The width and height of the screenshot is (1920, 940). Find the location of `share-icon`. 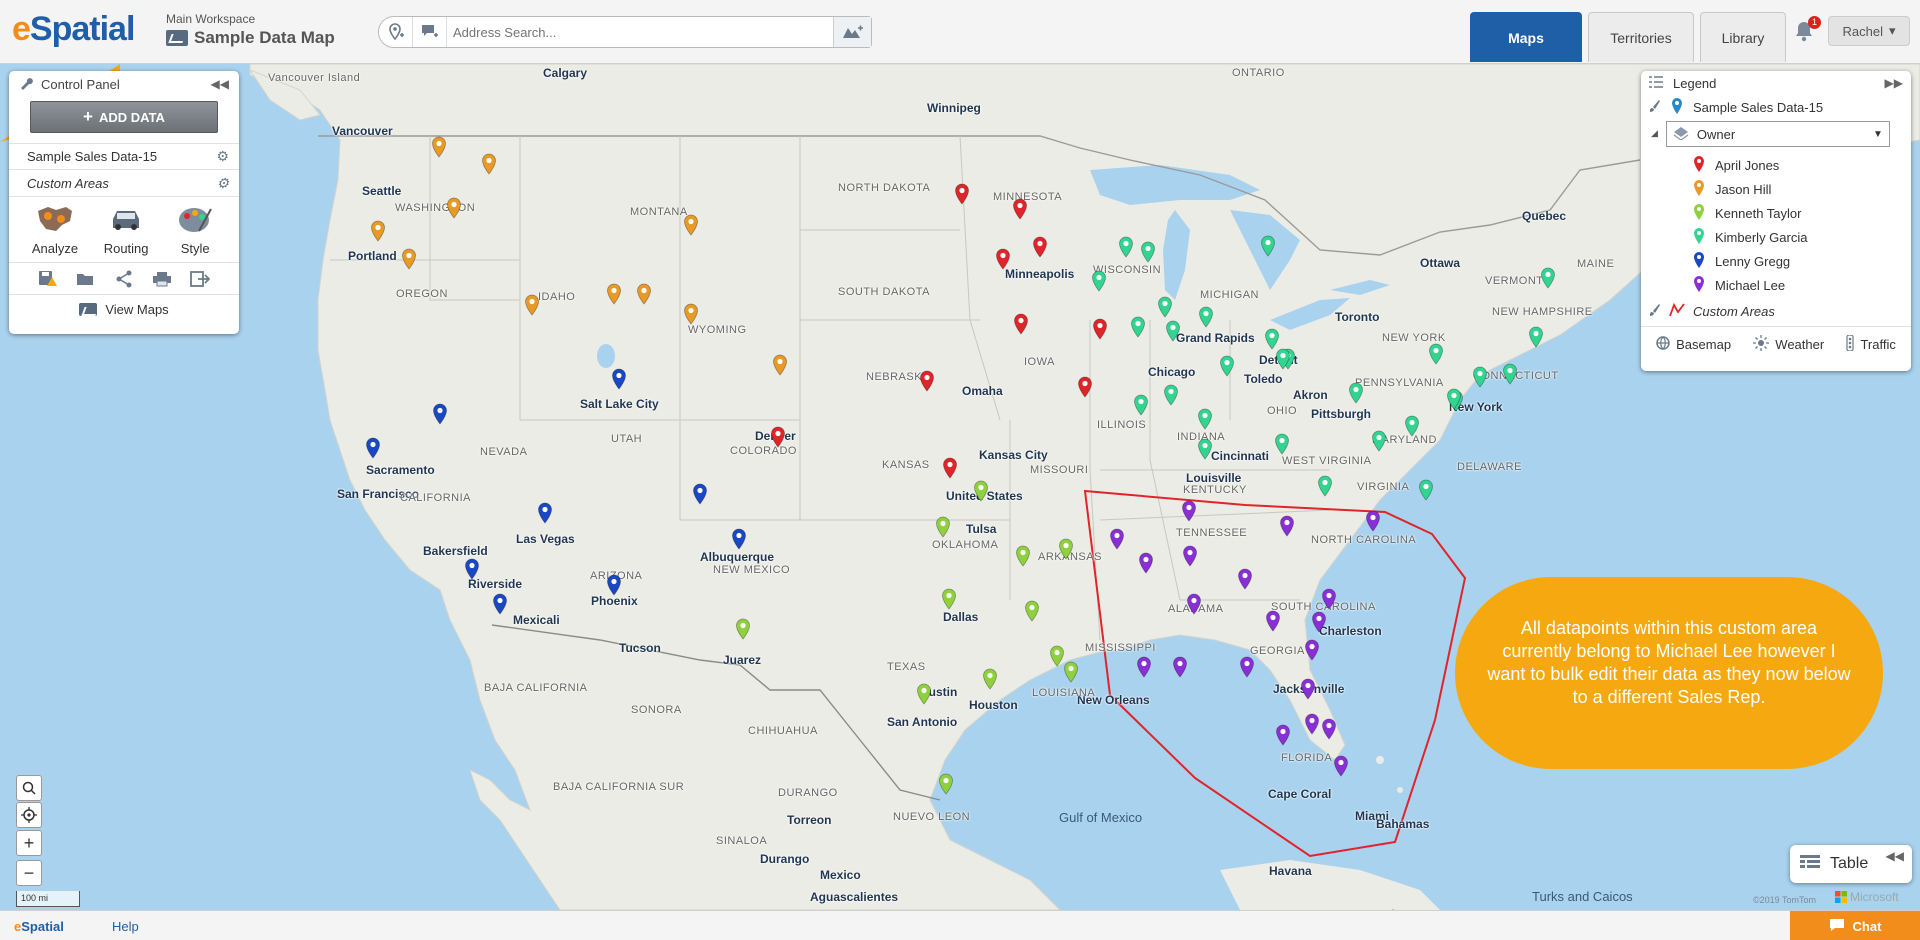

share-icon is located at coordinates (124, 279).